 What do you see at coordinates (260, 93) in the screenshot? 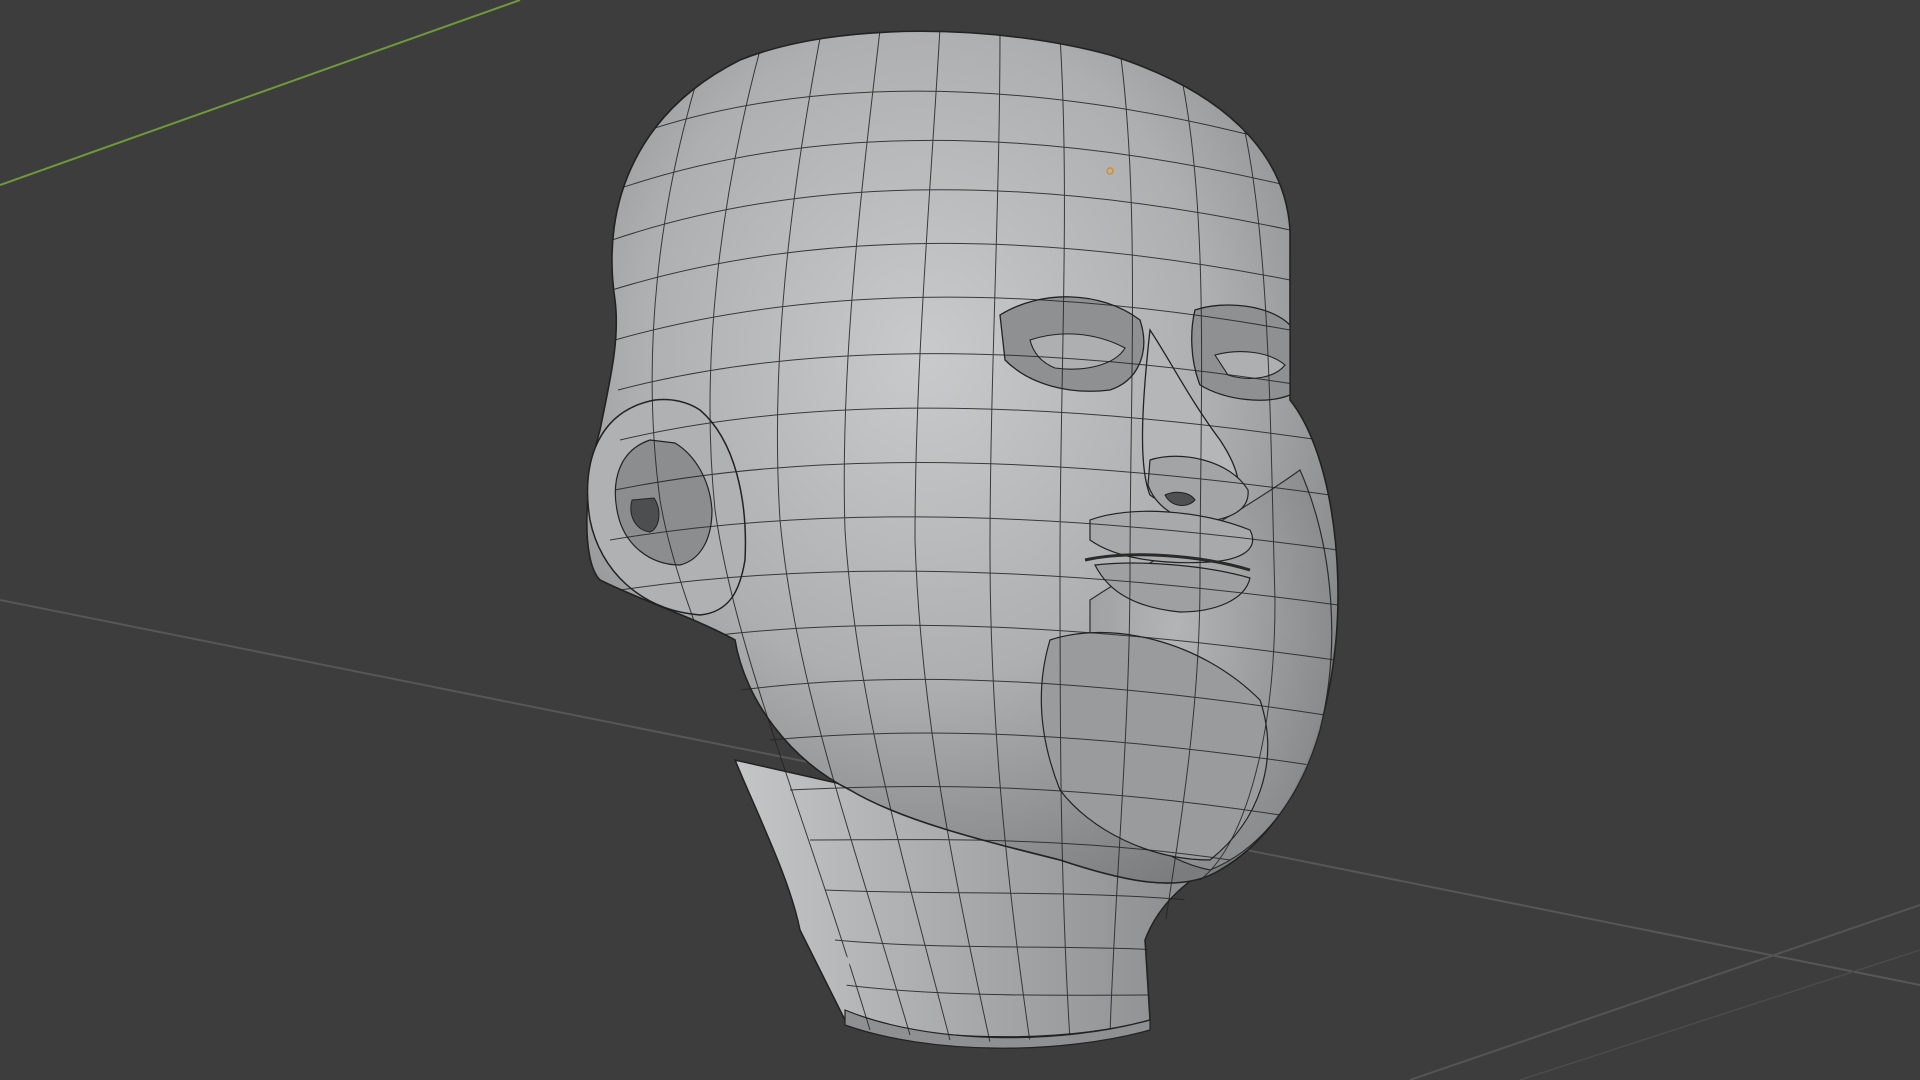
I see `y-axis-line` at bounding box center [260, 93].